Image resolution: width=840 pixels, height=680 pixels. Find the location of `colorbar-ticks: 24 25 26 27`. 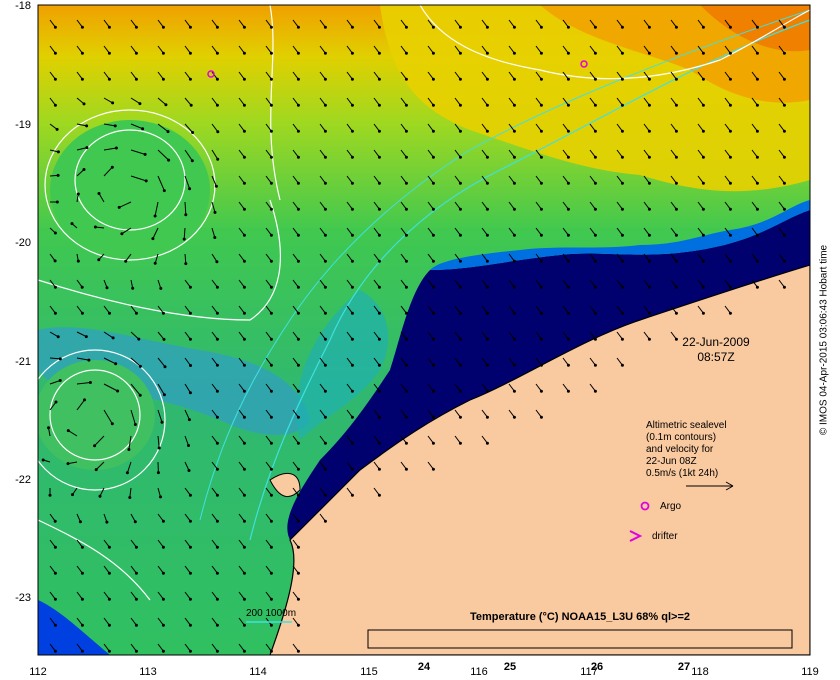

colorbar-ticks: 24 25 26 27 is located at coordinates (554, 667).